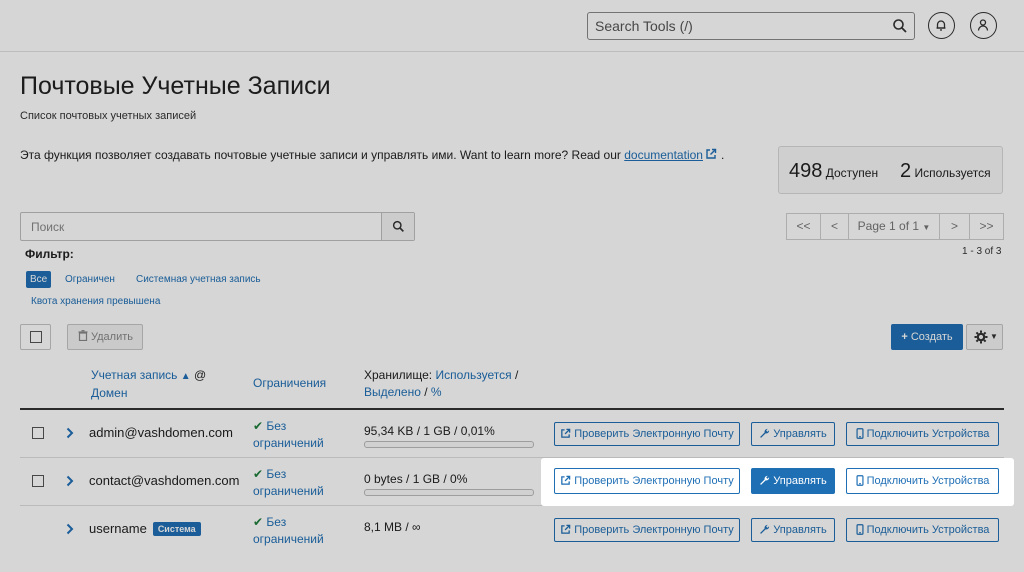 The image size is (1024, 572). What do you see at coordinates (512, 26) in the screenshot?
I see `top-bar` at bounding box center [512, 26].